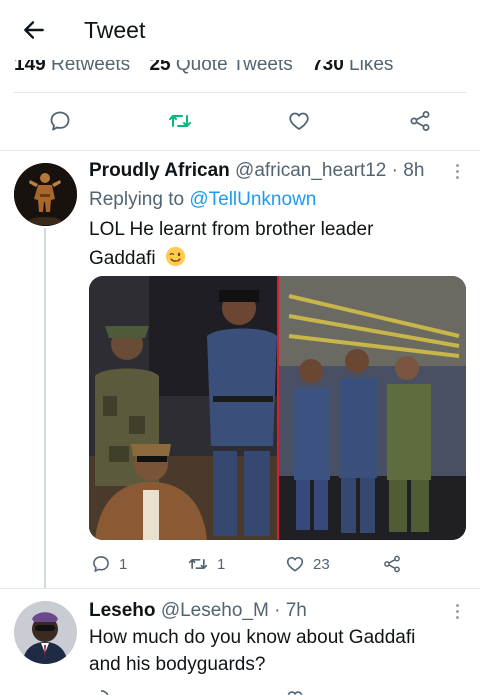 The image size is (480, 695). I want to click on tweet-text-line: How much do you know about Gaddafi, so click(252, 637).